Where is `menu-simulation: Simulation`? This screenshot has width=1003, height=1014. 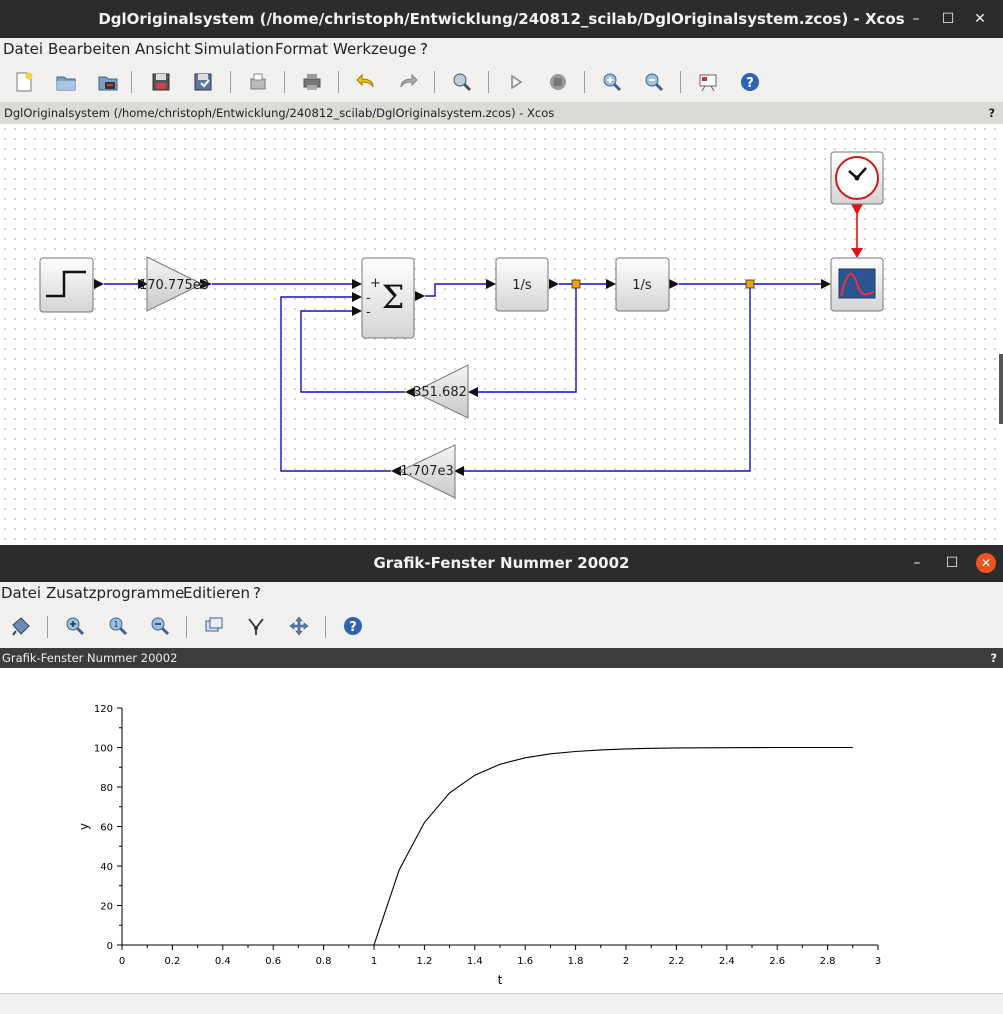 menu-simulation: Simulation is located at coordinates (234, 49).